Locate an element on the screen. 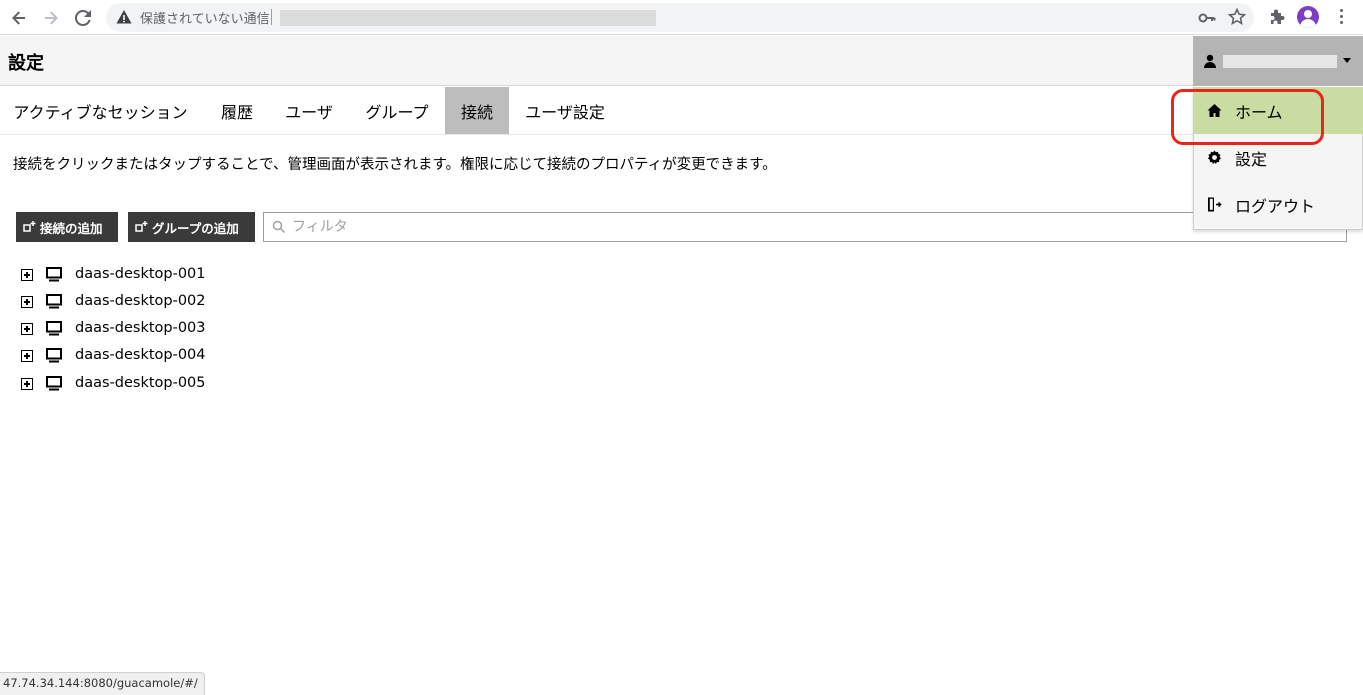 The image size is (1363, 695). tab-label: 接続 is located at coordinates (476, 112).